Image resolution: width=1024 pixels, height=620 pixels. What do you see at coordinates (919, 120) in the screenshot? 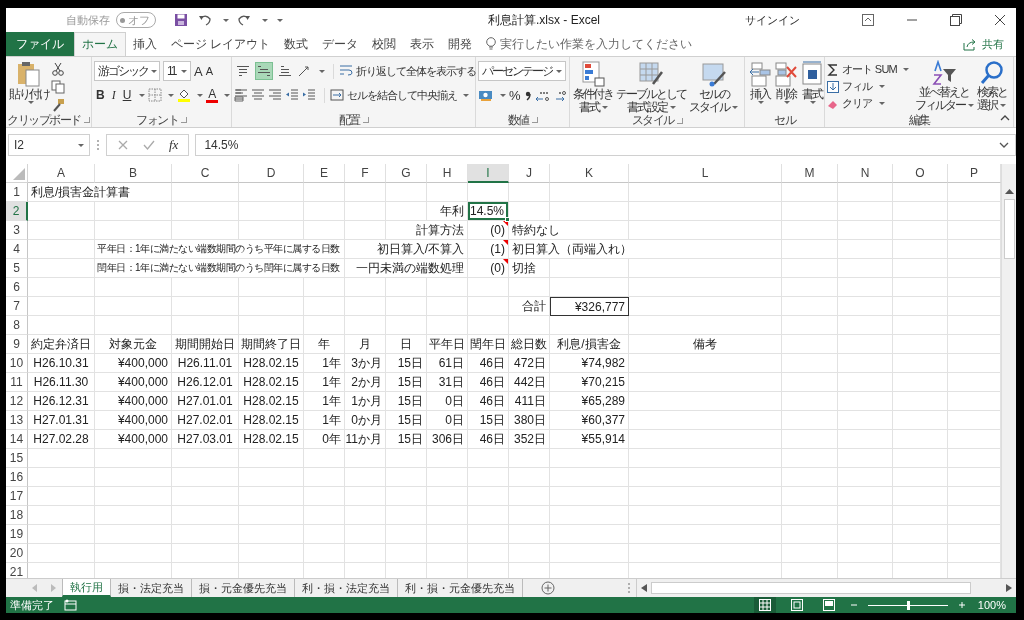
I see `group-label: 編集` at bounding box center [919, 120].